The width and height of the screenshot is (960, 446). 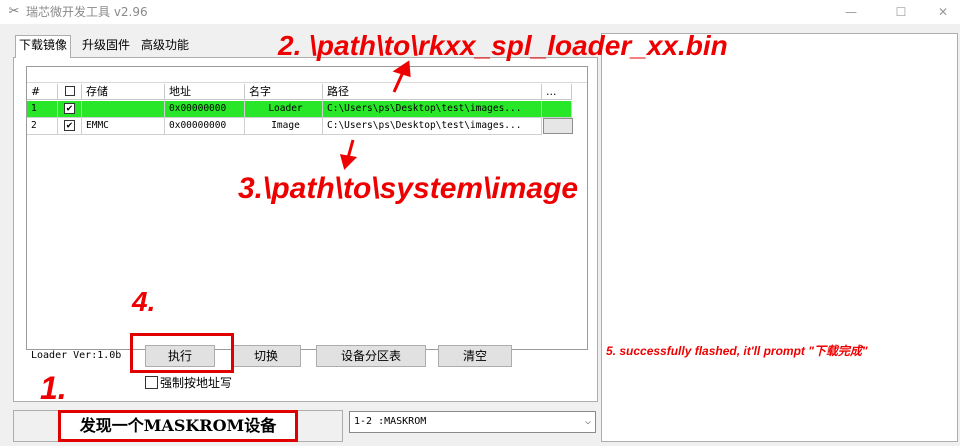 What do you see at coordinates (350, 149) in the screenshot?
I see `arrow-to-image-path` at bounding box center [350, 149].